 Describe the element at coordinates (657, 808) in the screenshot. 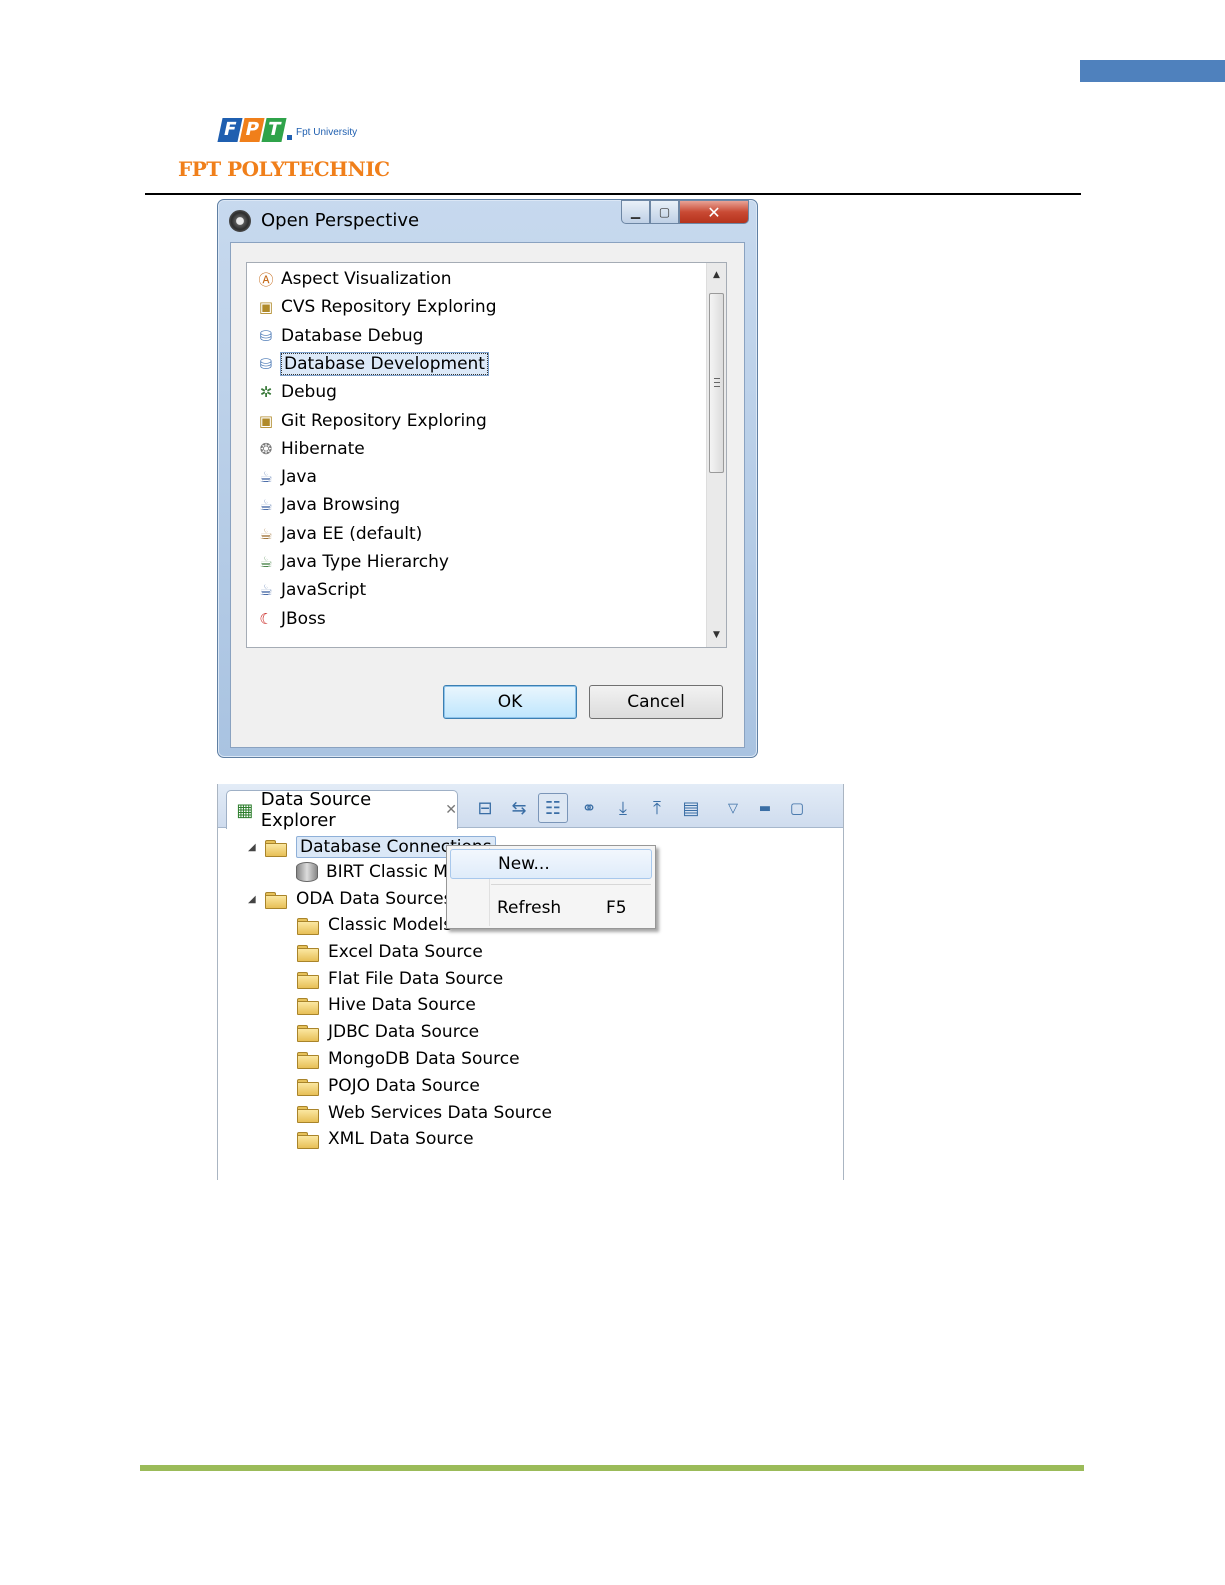

I see `export-icon: ⤒` at that location.